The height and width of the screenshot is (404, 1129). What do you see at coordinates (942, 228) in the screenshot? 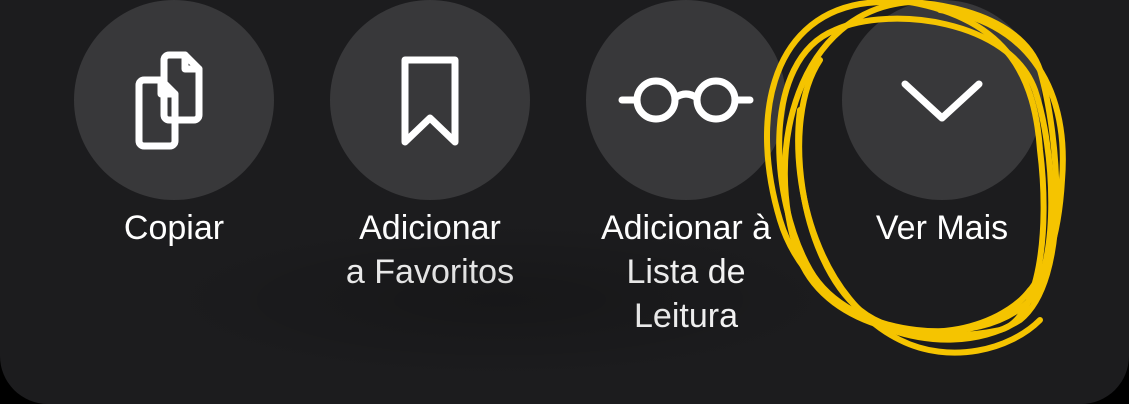
I see `more-label: Ver Mais` at bounding box center [942, 228].